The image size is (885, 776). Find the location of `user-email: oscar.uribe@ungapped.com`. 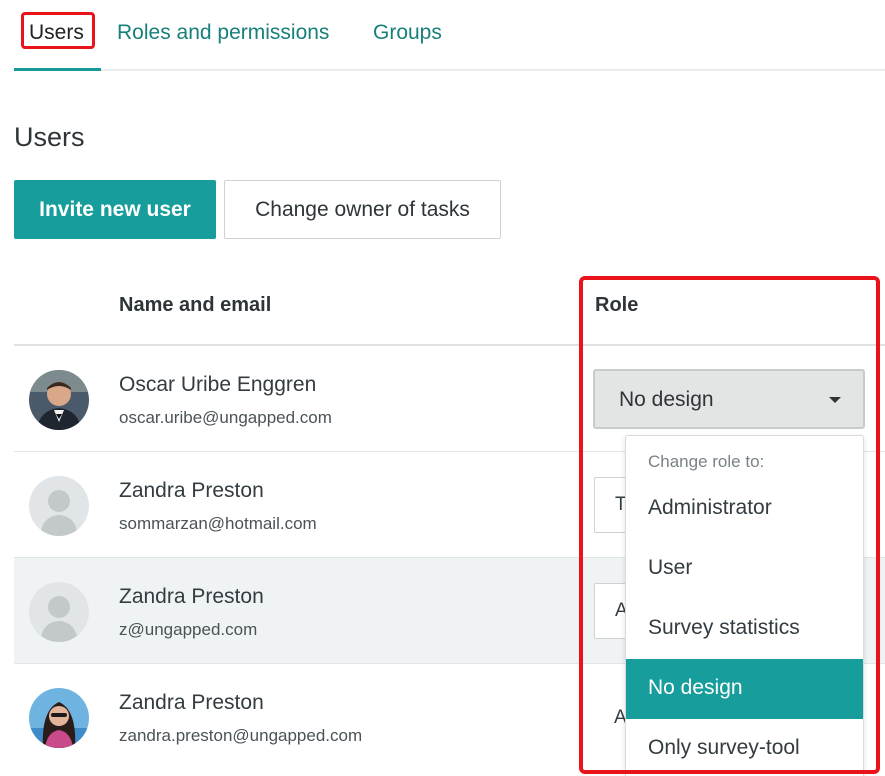

user-email: oscar.uribe@ungapped.com is located at coordinates (225, 417).